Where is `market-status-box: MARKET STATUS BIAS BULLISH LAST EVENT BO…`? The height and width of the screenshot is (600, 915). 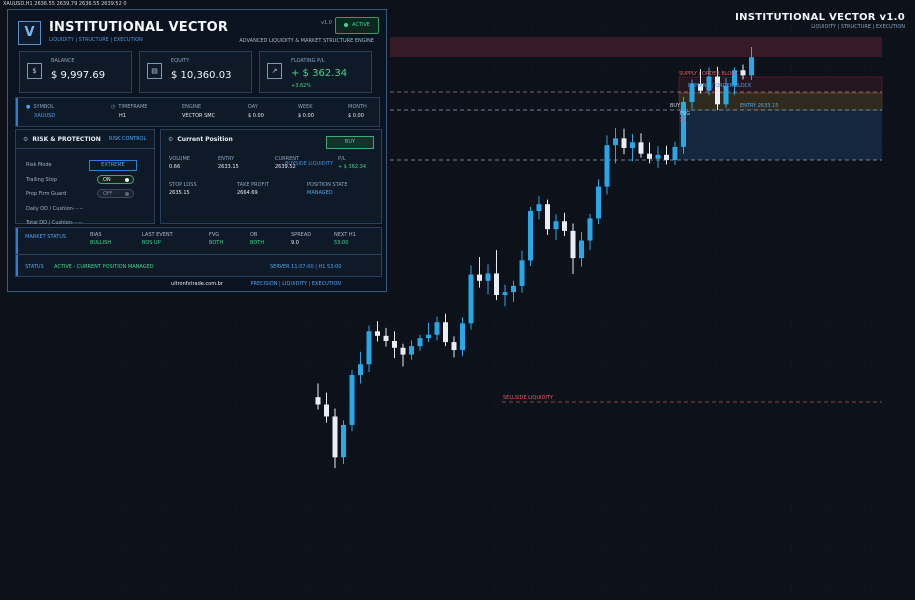
market-status-box: MARKET STATUS BIAS BULLISH LAST EVENT BO… is located at coordinates (198, 252).